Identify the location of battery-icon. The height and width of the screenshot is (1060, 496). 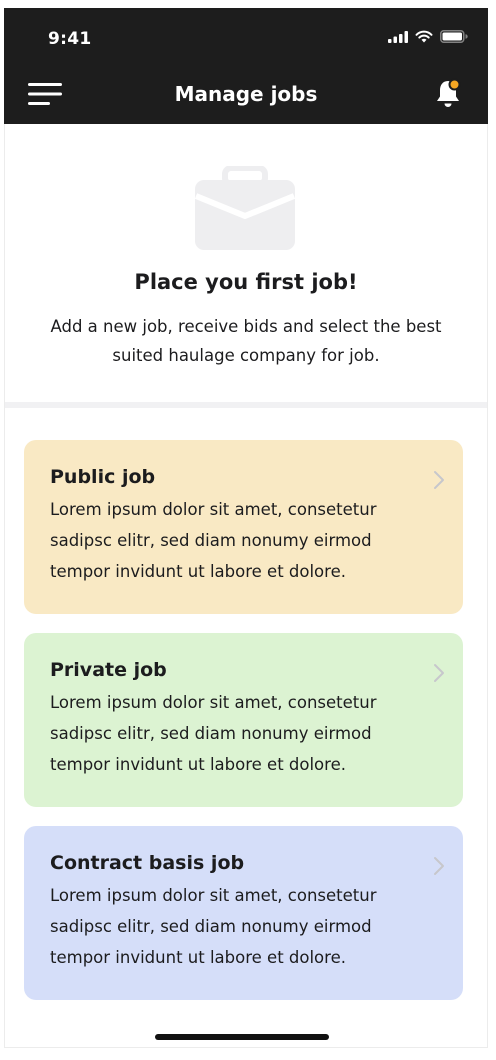
(454, 36).